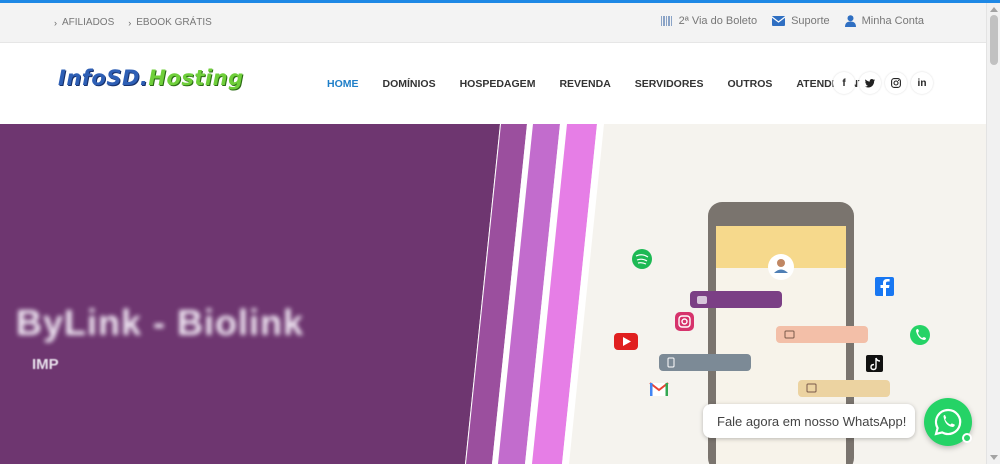 This screenshot has width=1000, height=464. Describe the element at coordinates (174, 22) in the screenshot. I see `free-ebook-label: EBOOK GRÁTIS` at that location.